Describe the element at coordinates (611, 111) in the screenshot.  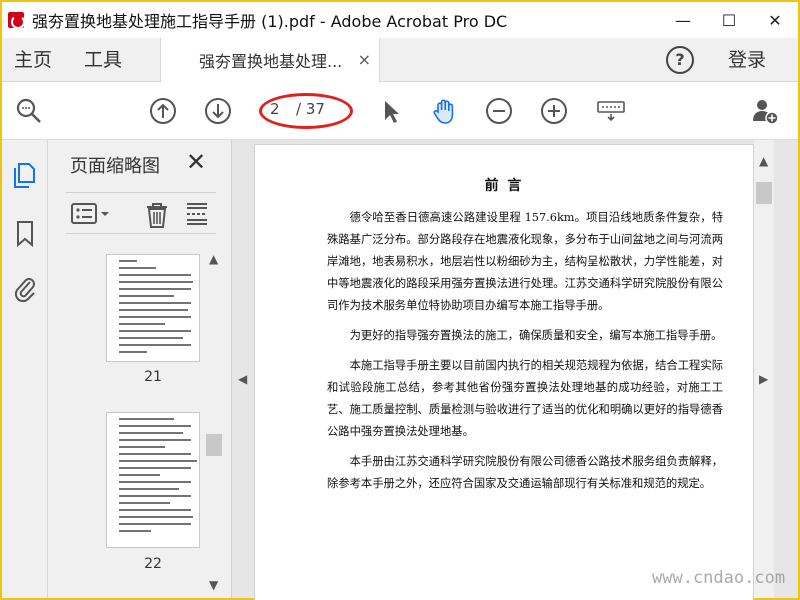
I see `keyboard-toggle-icon` at that location.